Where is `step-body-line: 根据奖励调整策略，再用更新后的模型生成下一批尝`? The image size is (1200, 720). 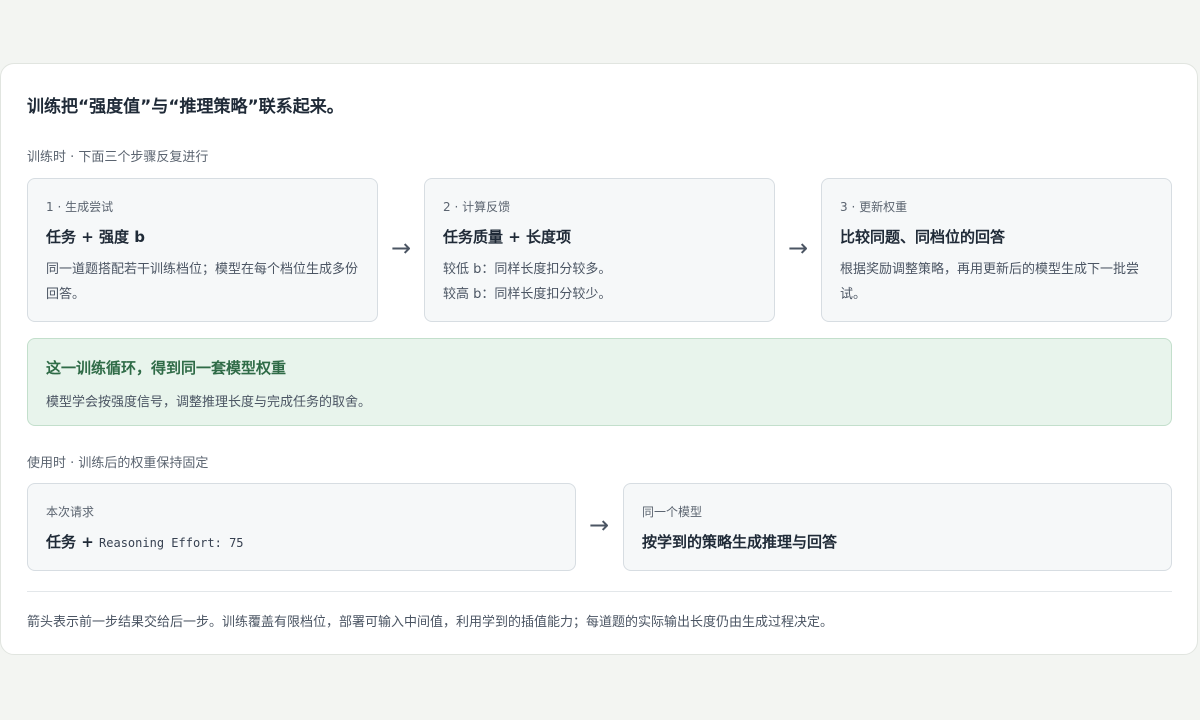 step-body-line: 根据奖励调整策略，再用更新后的模型生成下一批尝 is located at coordinates (990, 269).